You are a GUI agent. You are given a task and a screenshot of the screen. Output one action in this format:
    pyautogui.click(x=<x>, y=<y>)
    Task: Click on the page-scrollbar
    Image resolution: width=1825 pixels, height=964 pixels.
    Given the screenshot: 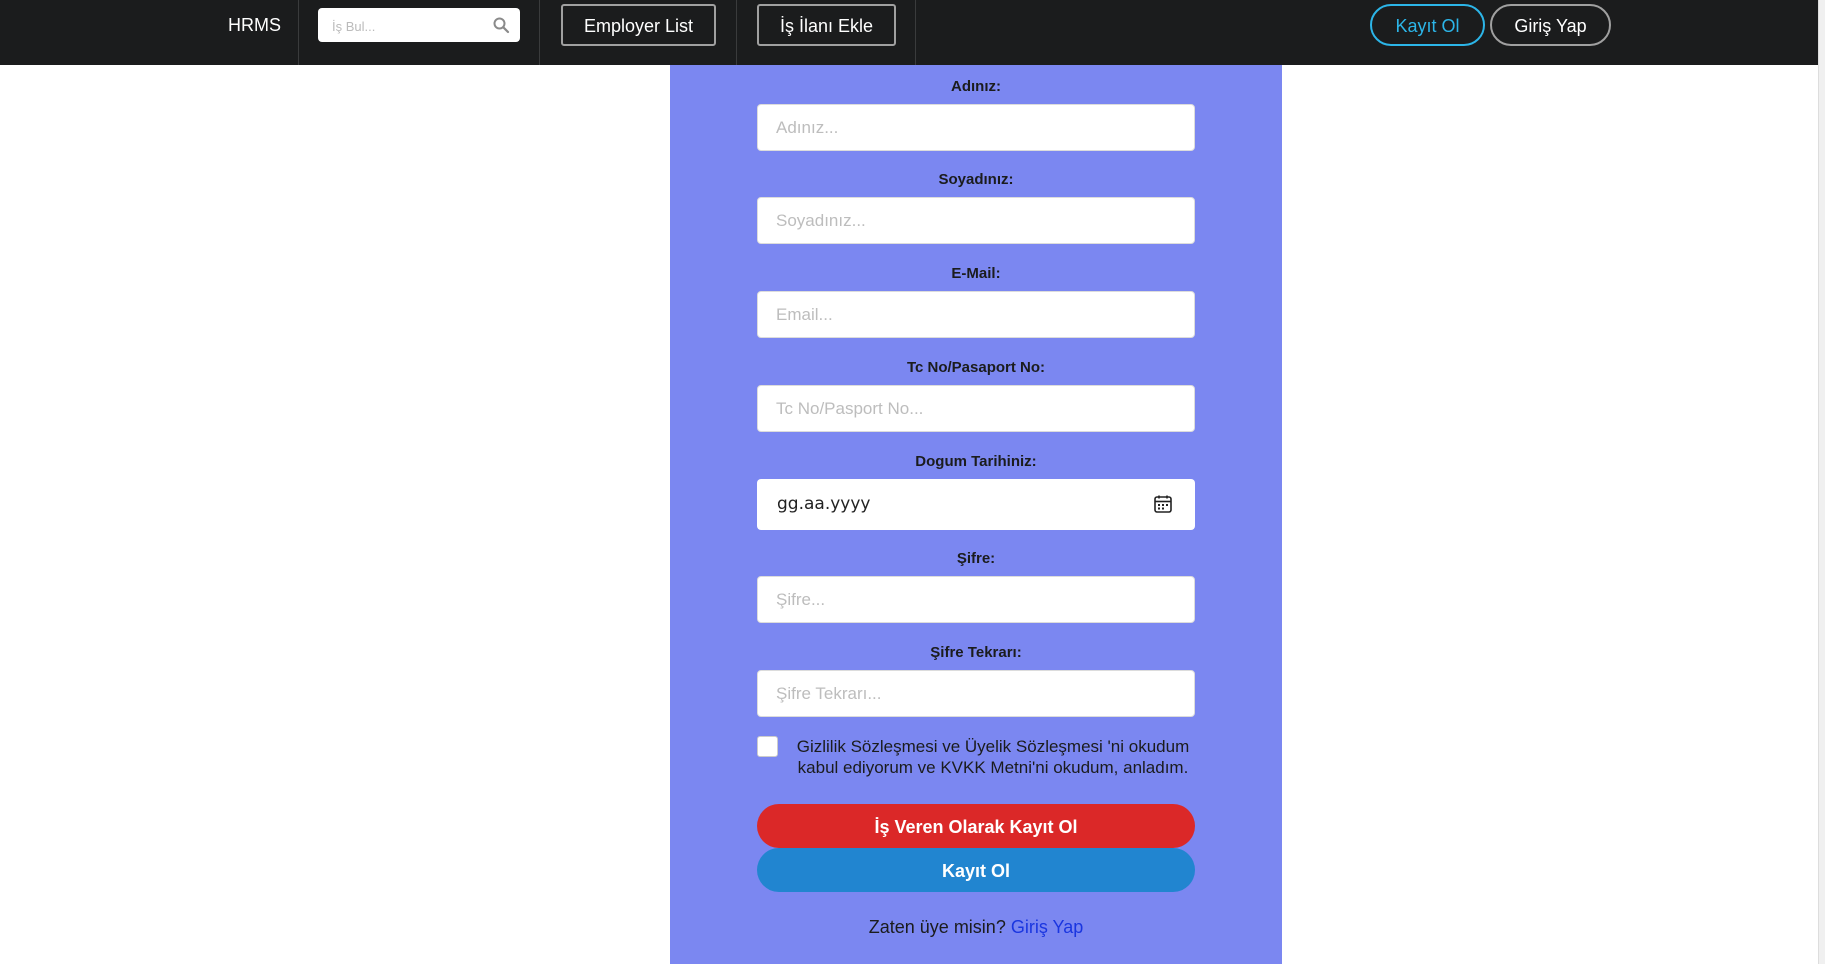 What is the action you would take?
    pyautogui.click(x=1821, y=482)
    